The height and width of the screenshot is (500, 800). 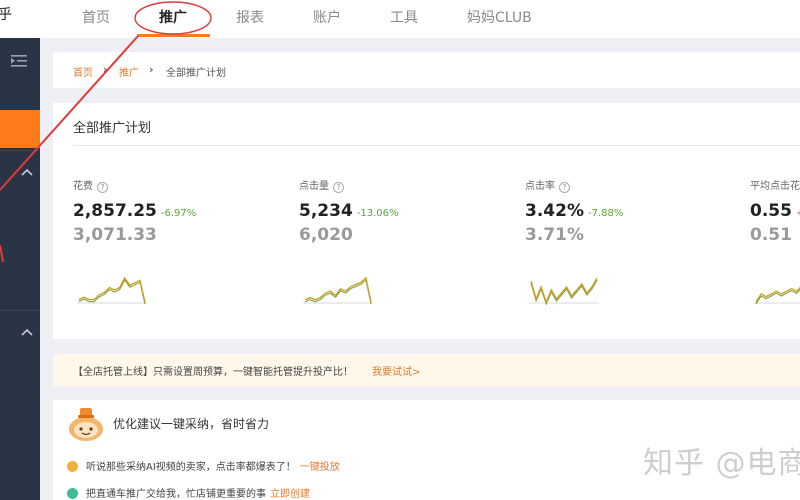 What do you see at coordinates (721, 463) in the screenshot?
I see `watermark: 知乎 @电商` at bounding box center [721, 463].